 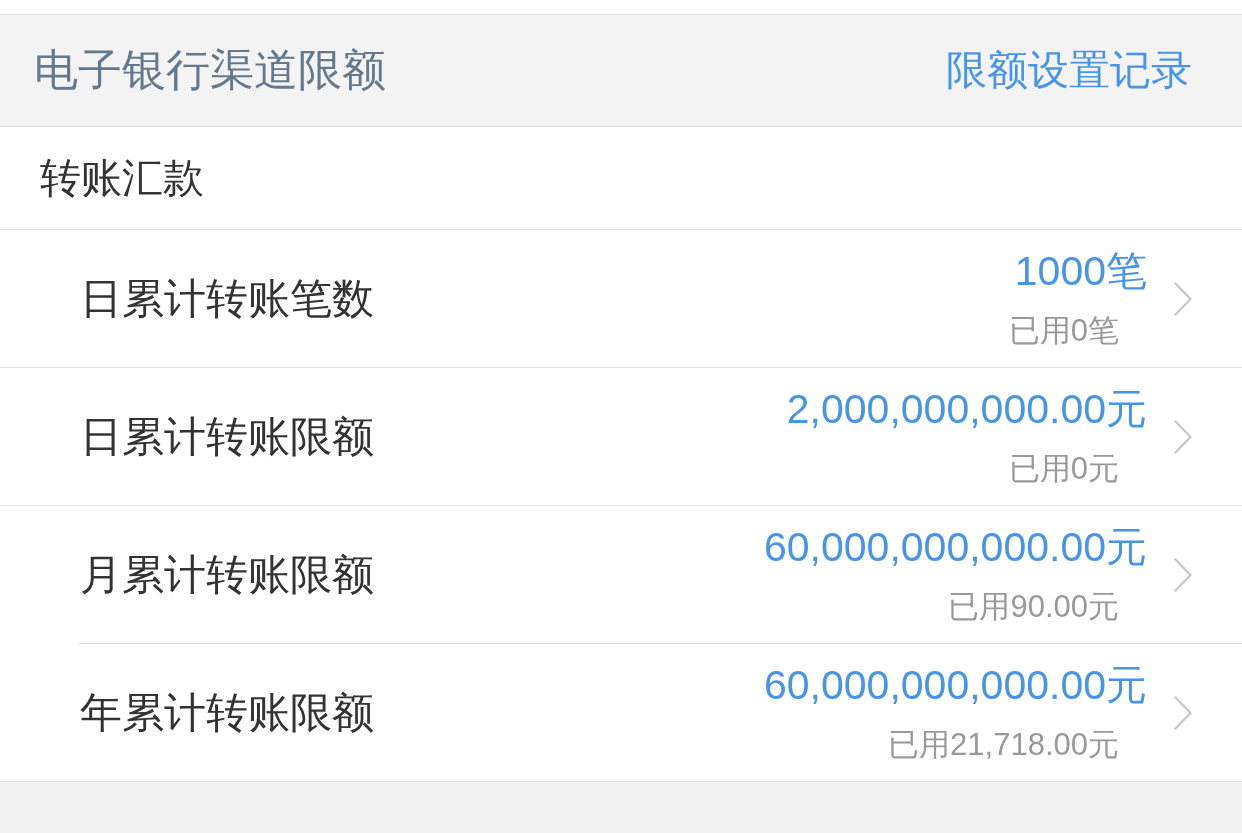 I want to click on limit-label: 年累计转账限额, so click(x=227, y=712).